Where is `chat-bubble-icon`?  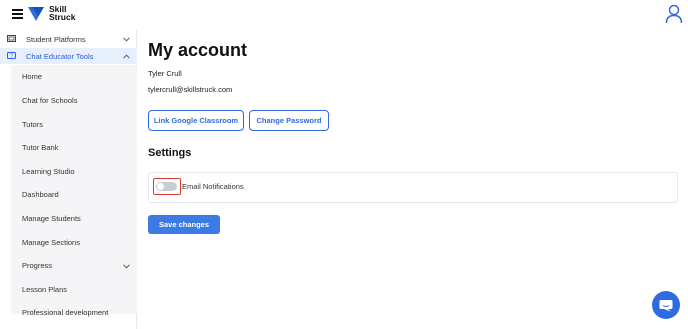
chat-bubble-icon is located at coordinates (666, 305).